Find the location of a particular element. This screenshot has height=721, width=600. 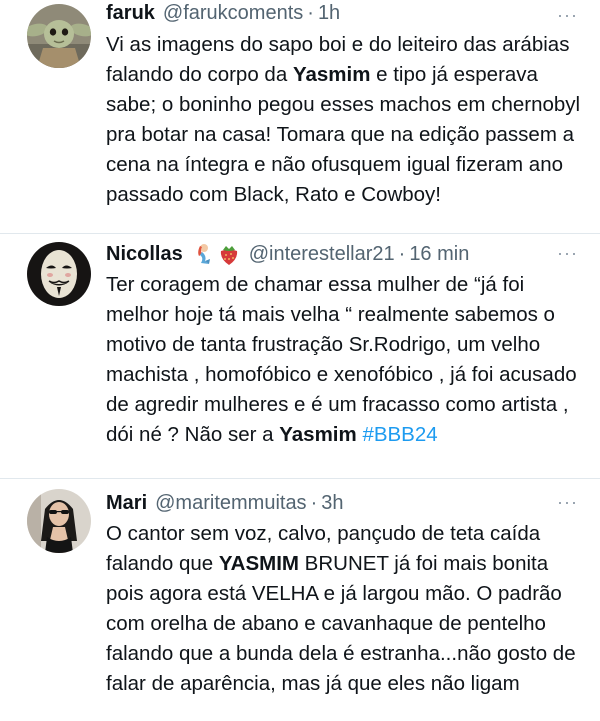

avatar-woman-photo is located at coordinates (59, 521).